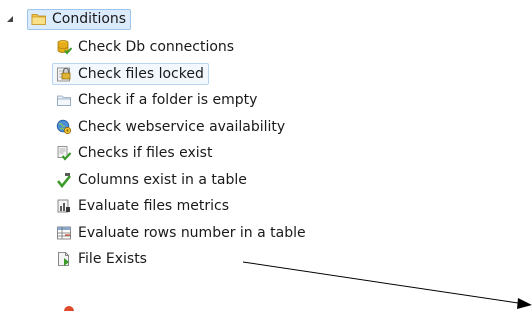 The height and width of the screenshot is (311, 532). I want to click on checkmark-icon, so click(64, 180).